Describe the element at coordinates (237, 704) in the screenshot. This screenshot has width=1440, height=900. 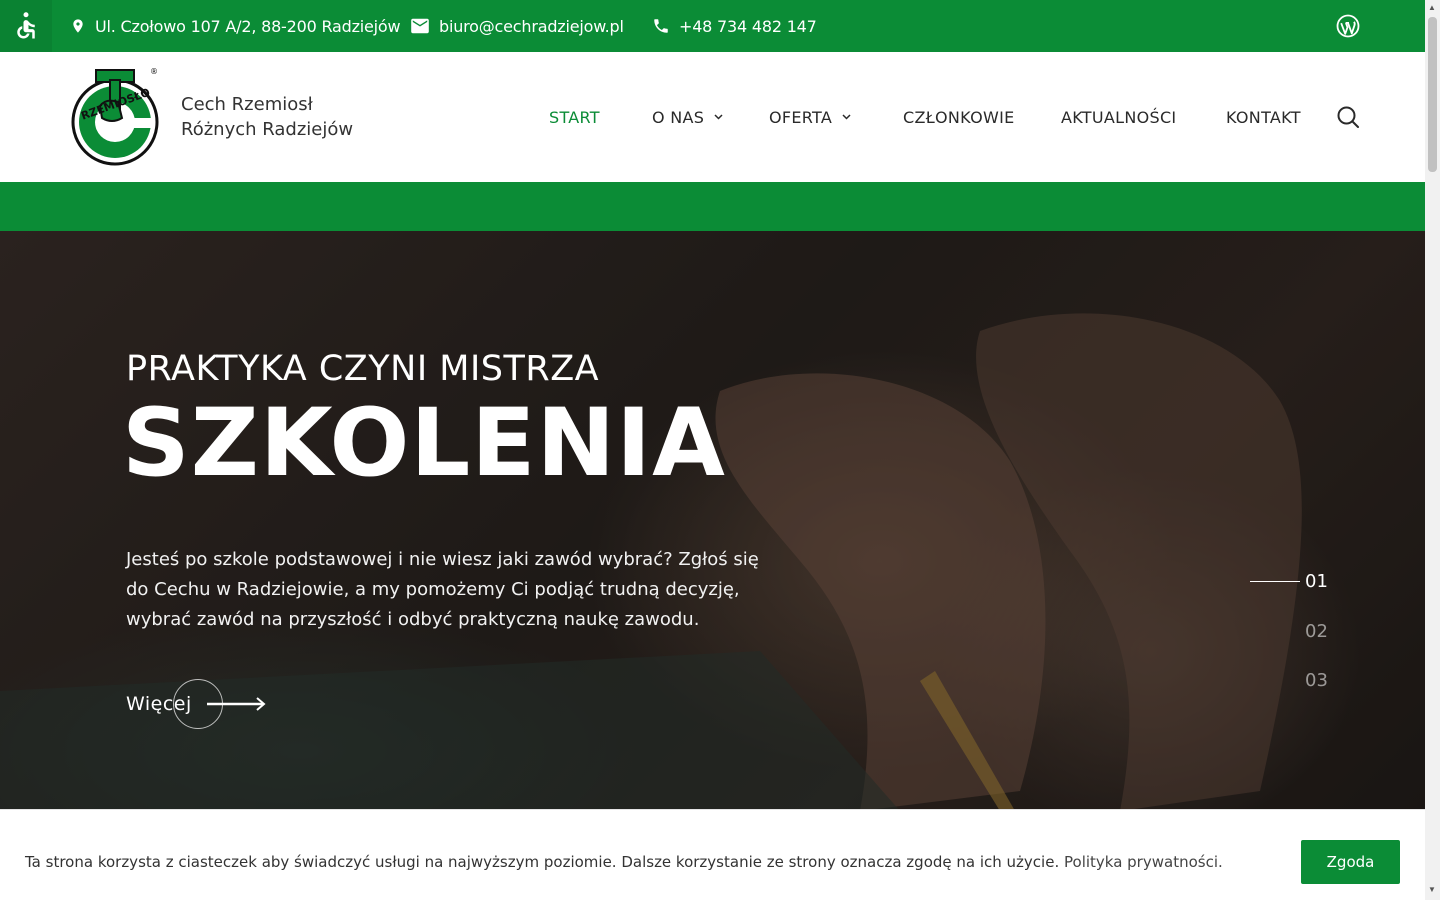
I see `arrow-right-icon` at that location.